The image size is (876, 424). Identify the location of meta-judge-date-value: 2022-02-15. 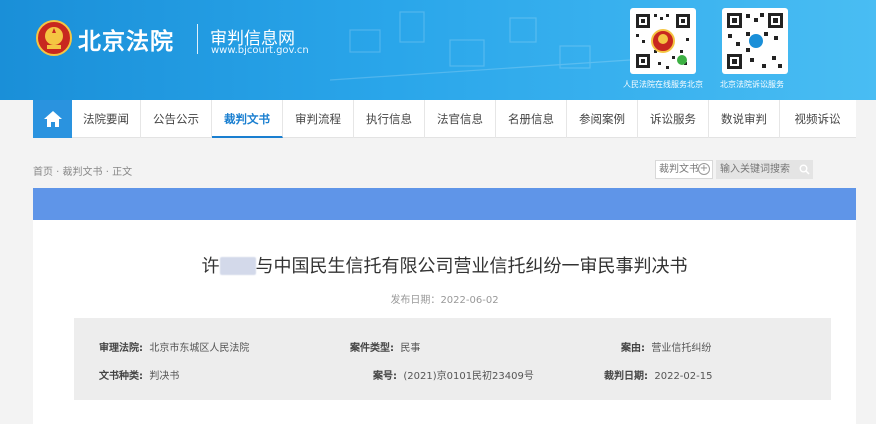
(683, 376).